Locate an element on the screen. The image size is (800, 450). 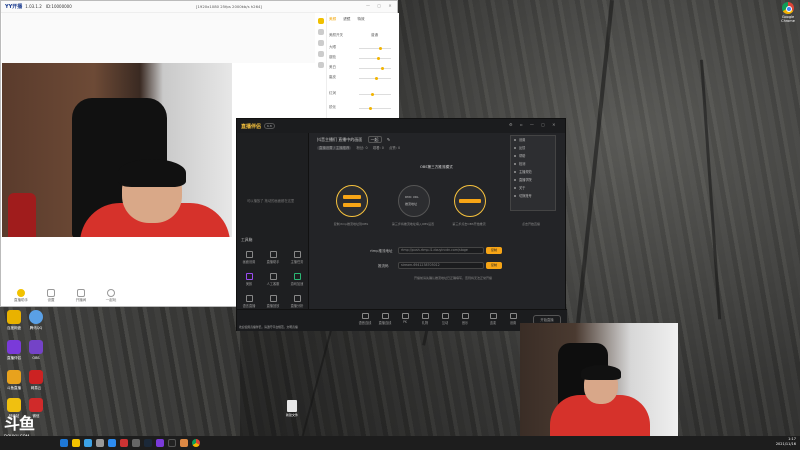
desktop-icon: OBS is located at coordinates (36, 350).